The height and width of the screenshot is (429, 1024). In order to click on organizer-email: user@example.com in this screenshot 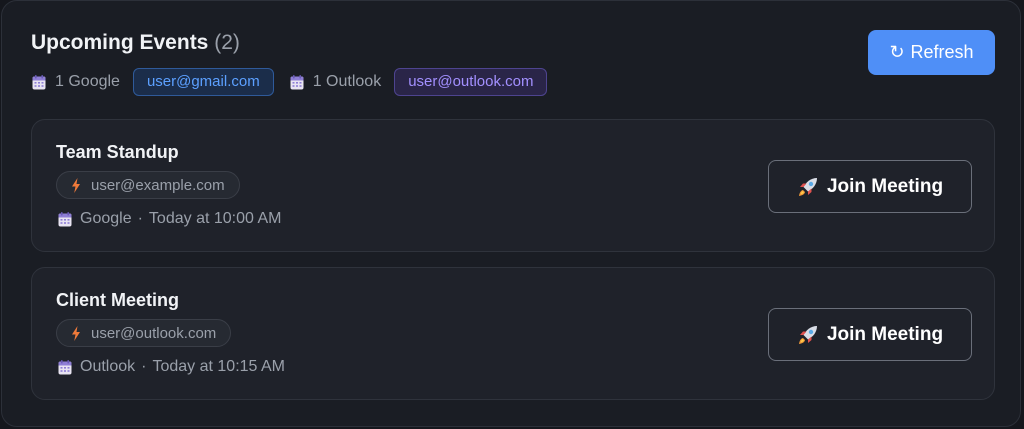, I will do `click(158, 185)`.